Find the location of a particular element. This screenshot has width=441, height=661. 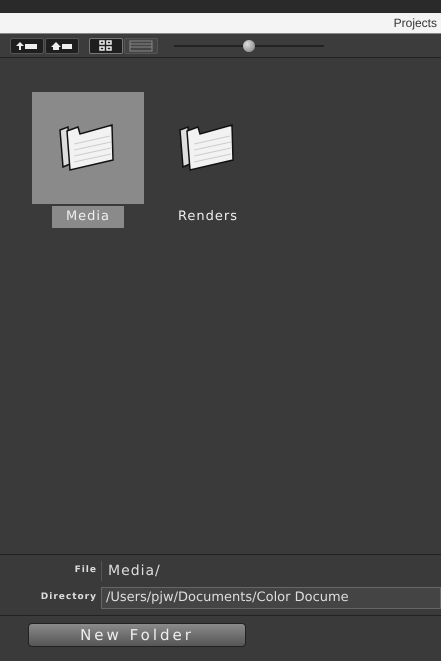

zoom-slider is located at coordinates (249, 46).